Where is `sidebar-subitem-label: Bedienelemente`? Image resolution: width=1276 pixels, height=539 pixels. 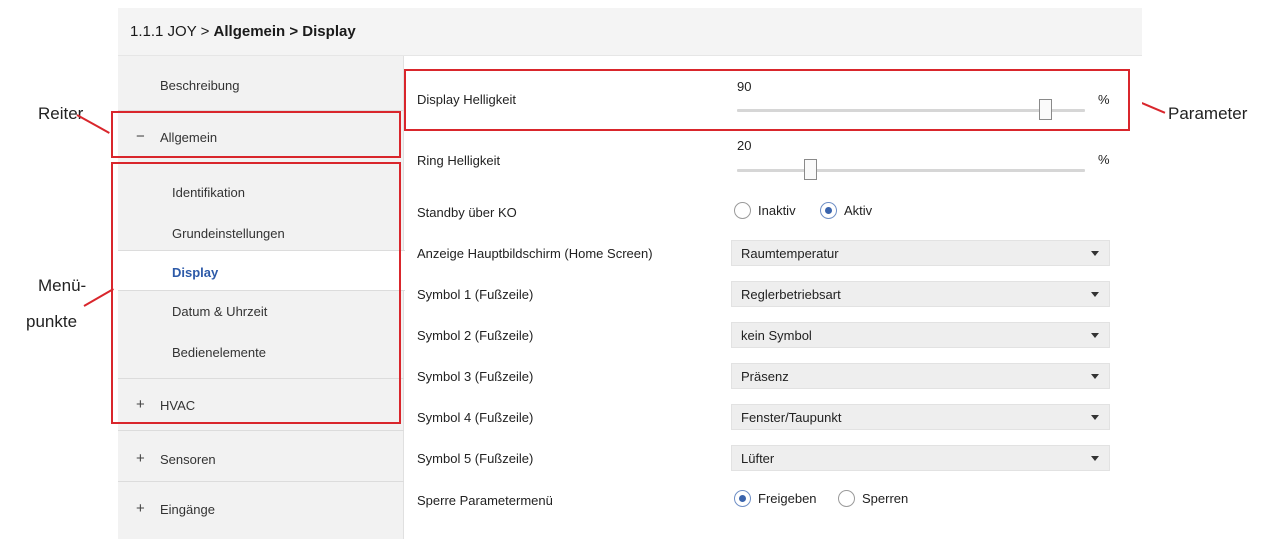
sidebar-subitem-label: Bedienelemente is located at coordinates (219, 352).